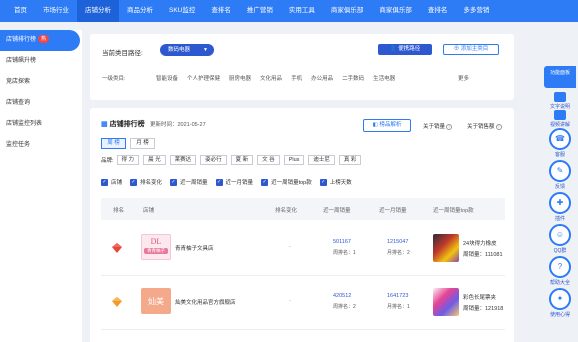 This screenshot has height=342, width=578. What do you see at coordinates (296, 78) in the screenshot?
I see `category-item: 手机` at bounding box center [296, 78].